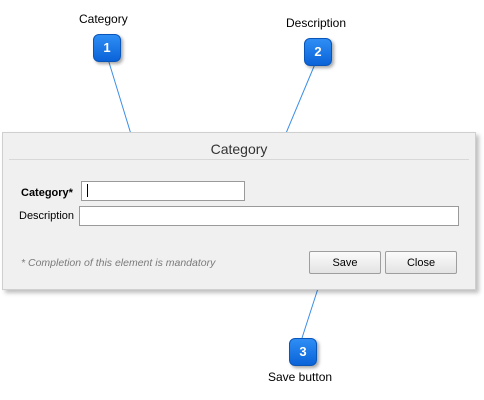 The image size is (484, 400). I want to click on callout-label-save-button: Save button, so click(300, 377).